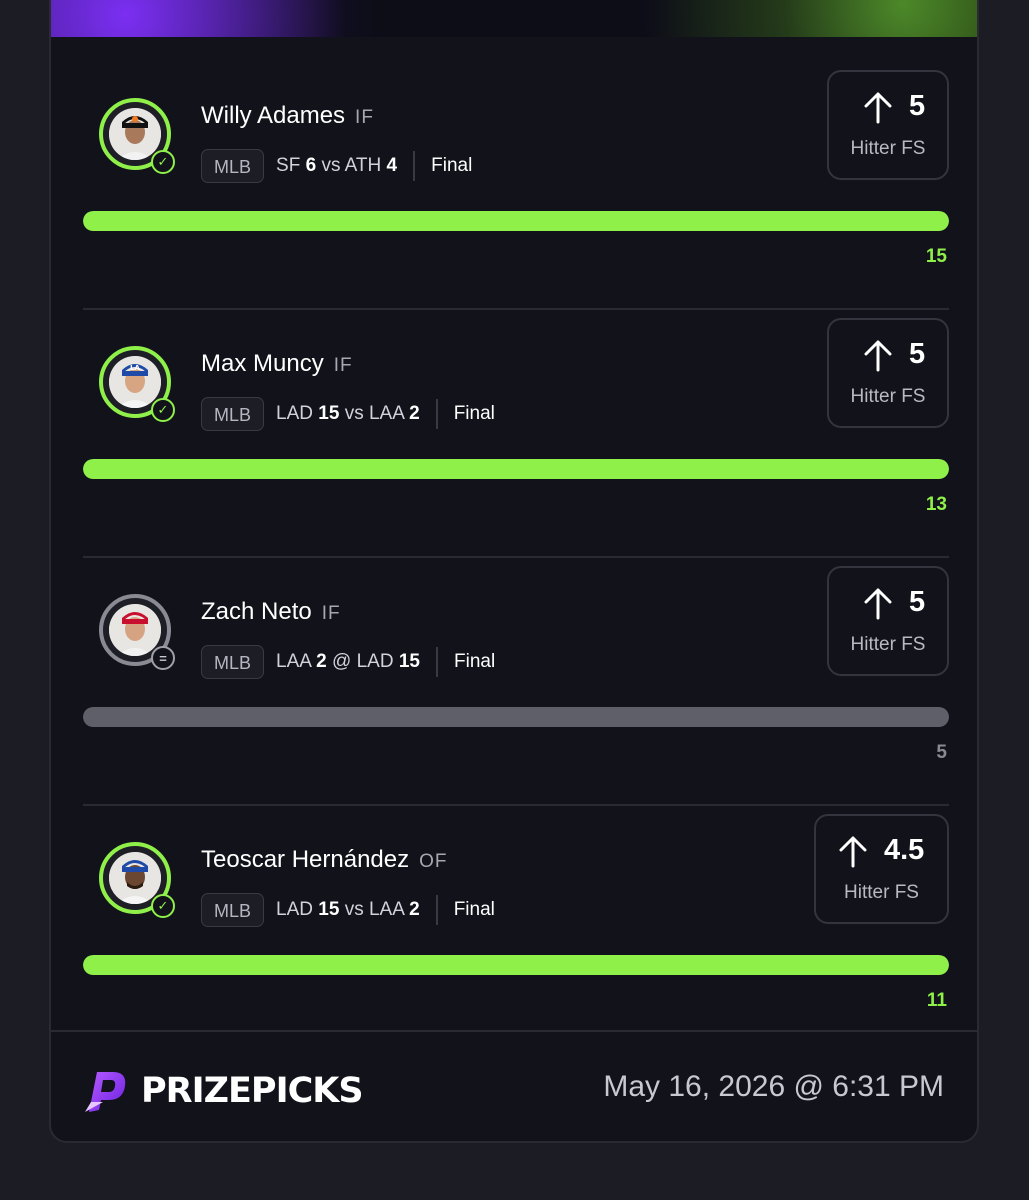  Describe the element at coordinates (163, 658) in the screenshot. I see `equals-icon: =` at that location.